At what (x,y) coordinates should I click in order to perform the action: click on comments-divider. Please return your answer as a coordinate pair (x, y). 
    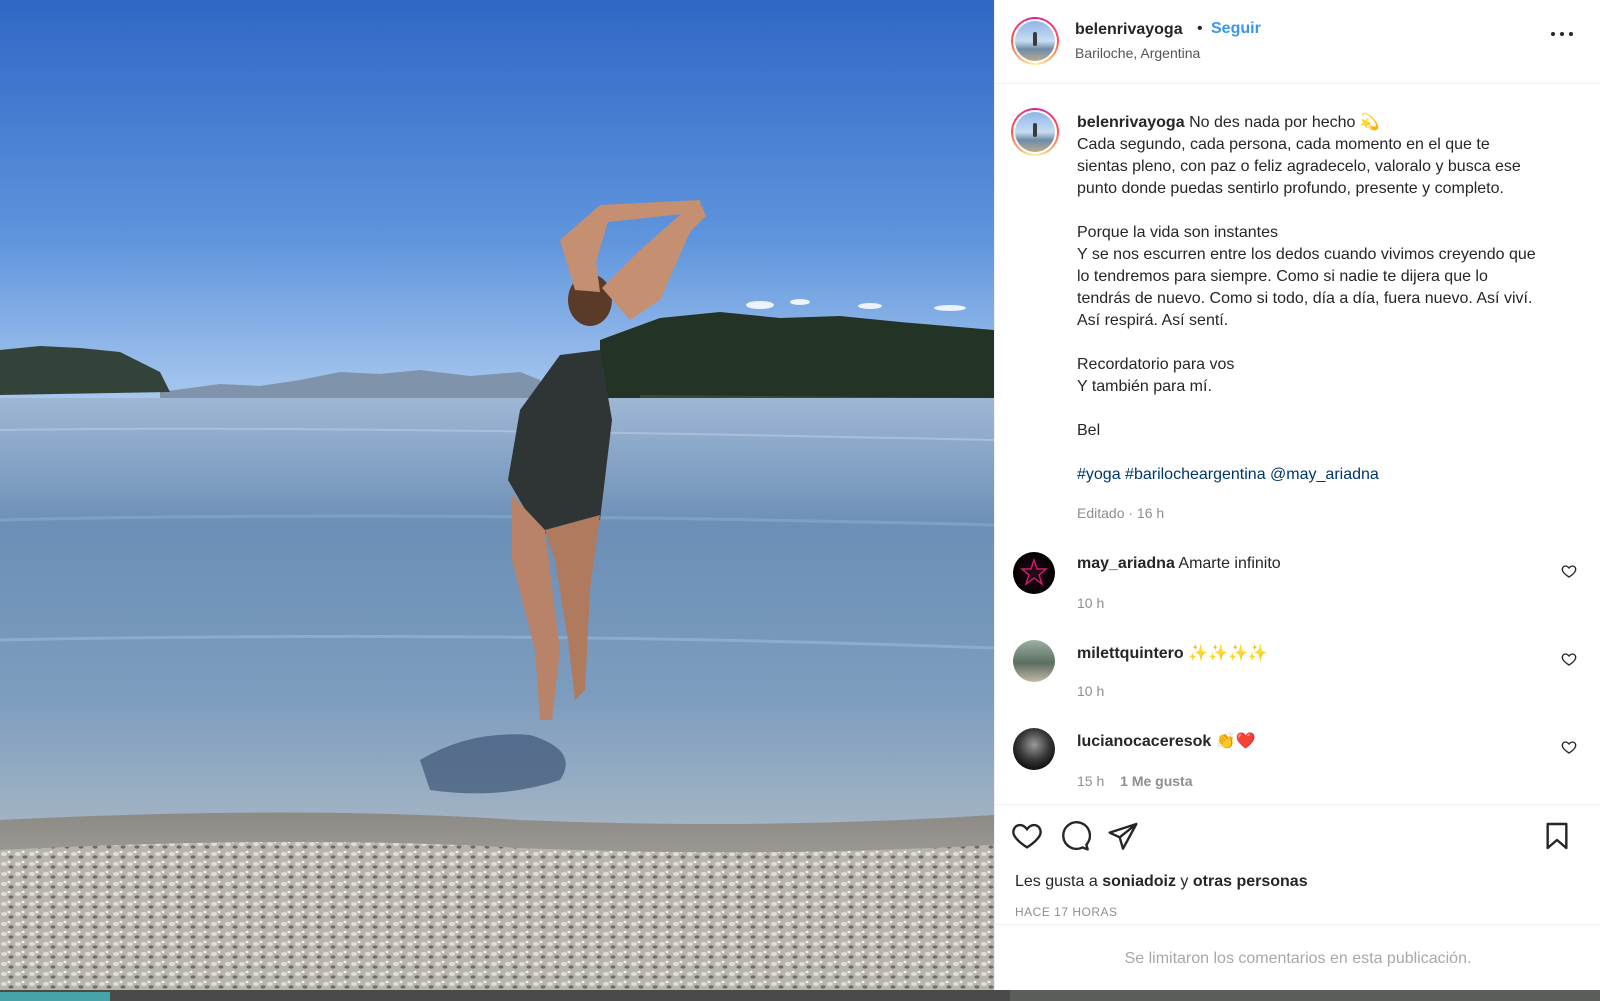
    Looking at the image, I should click on (1297, 924).